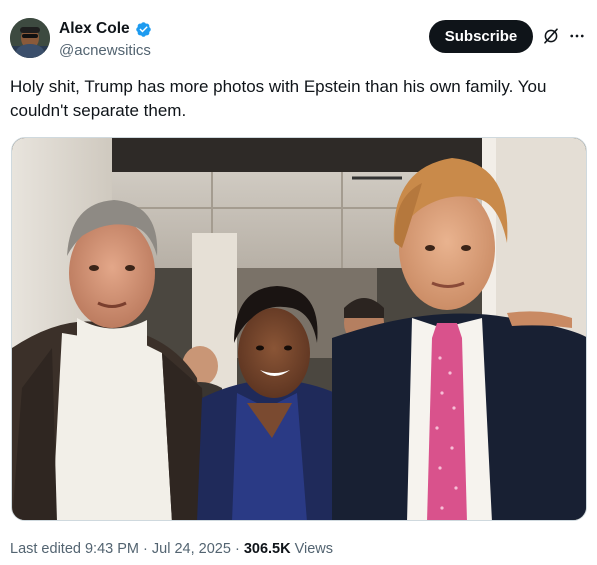 Image resolution: width=597 pixels, height=565 pixels. What do you see at coordinates (298, 35) in the screenshot?
I see `tweet-header: Alex Cole @acnewsitics Subscribe` at bounding box center [298, 35].